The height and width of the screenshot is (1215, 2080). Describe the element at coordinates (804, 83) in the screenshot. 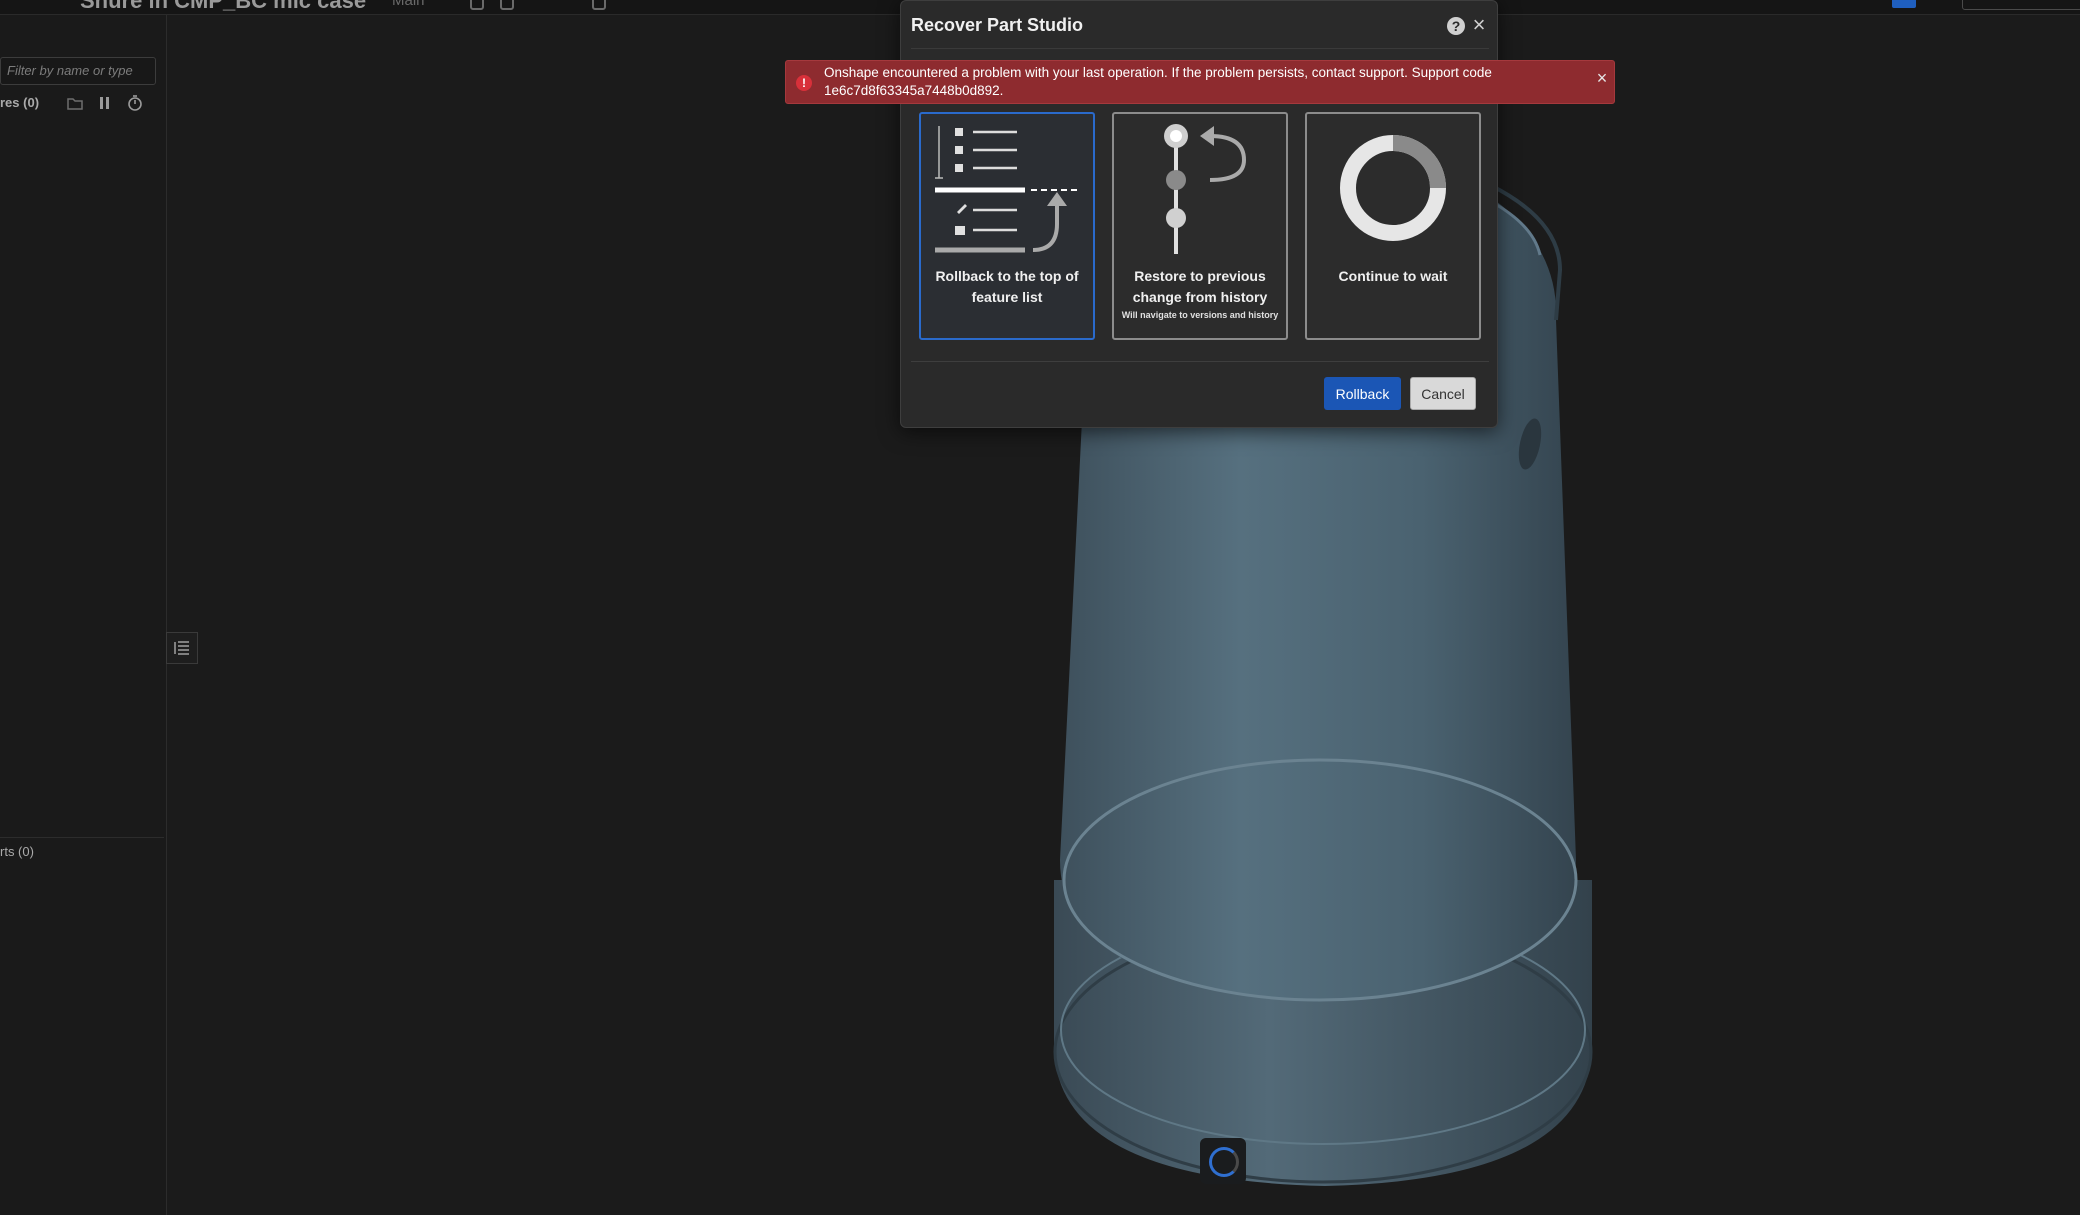

I see `error-icon: !` at that location.